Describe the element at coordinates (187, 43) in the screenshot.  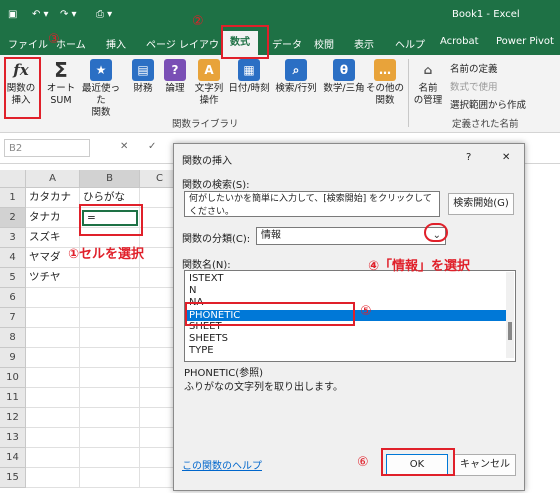
I see `tab-page-layout: ページ レイアウト` at that location.